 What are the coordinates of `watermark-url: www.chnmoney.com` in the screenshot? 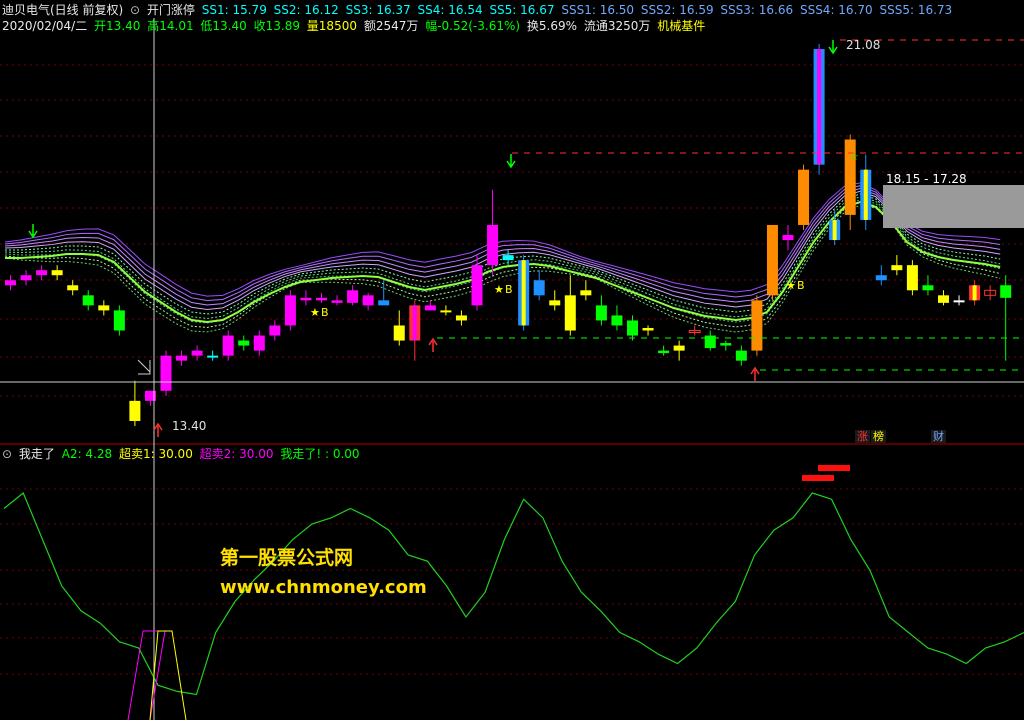 It's located at (323, 587).